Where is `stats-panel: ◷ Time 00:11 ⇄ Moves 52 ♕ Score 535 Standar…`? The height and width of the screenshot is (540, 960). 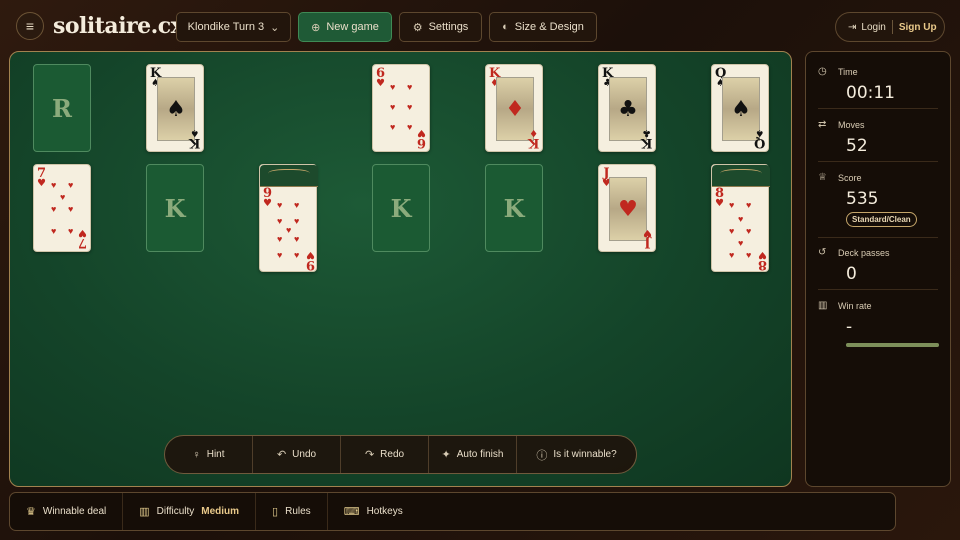
stats-panel: ◷ Time 00:11 ⇄ Moves 52 ♕ Score 535 Standar… is located at coordinates (878, 269).